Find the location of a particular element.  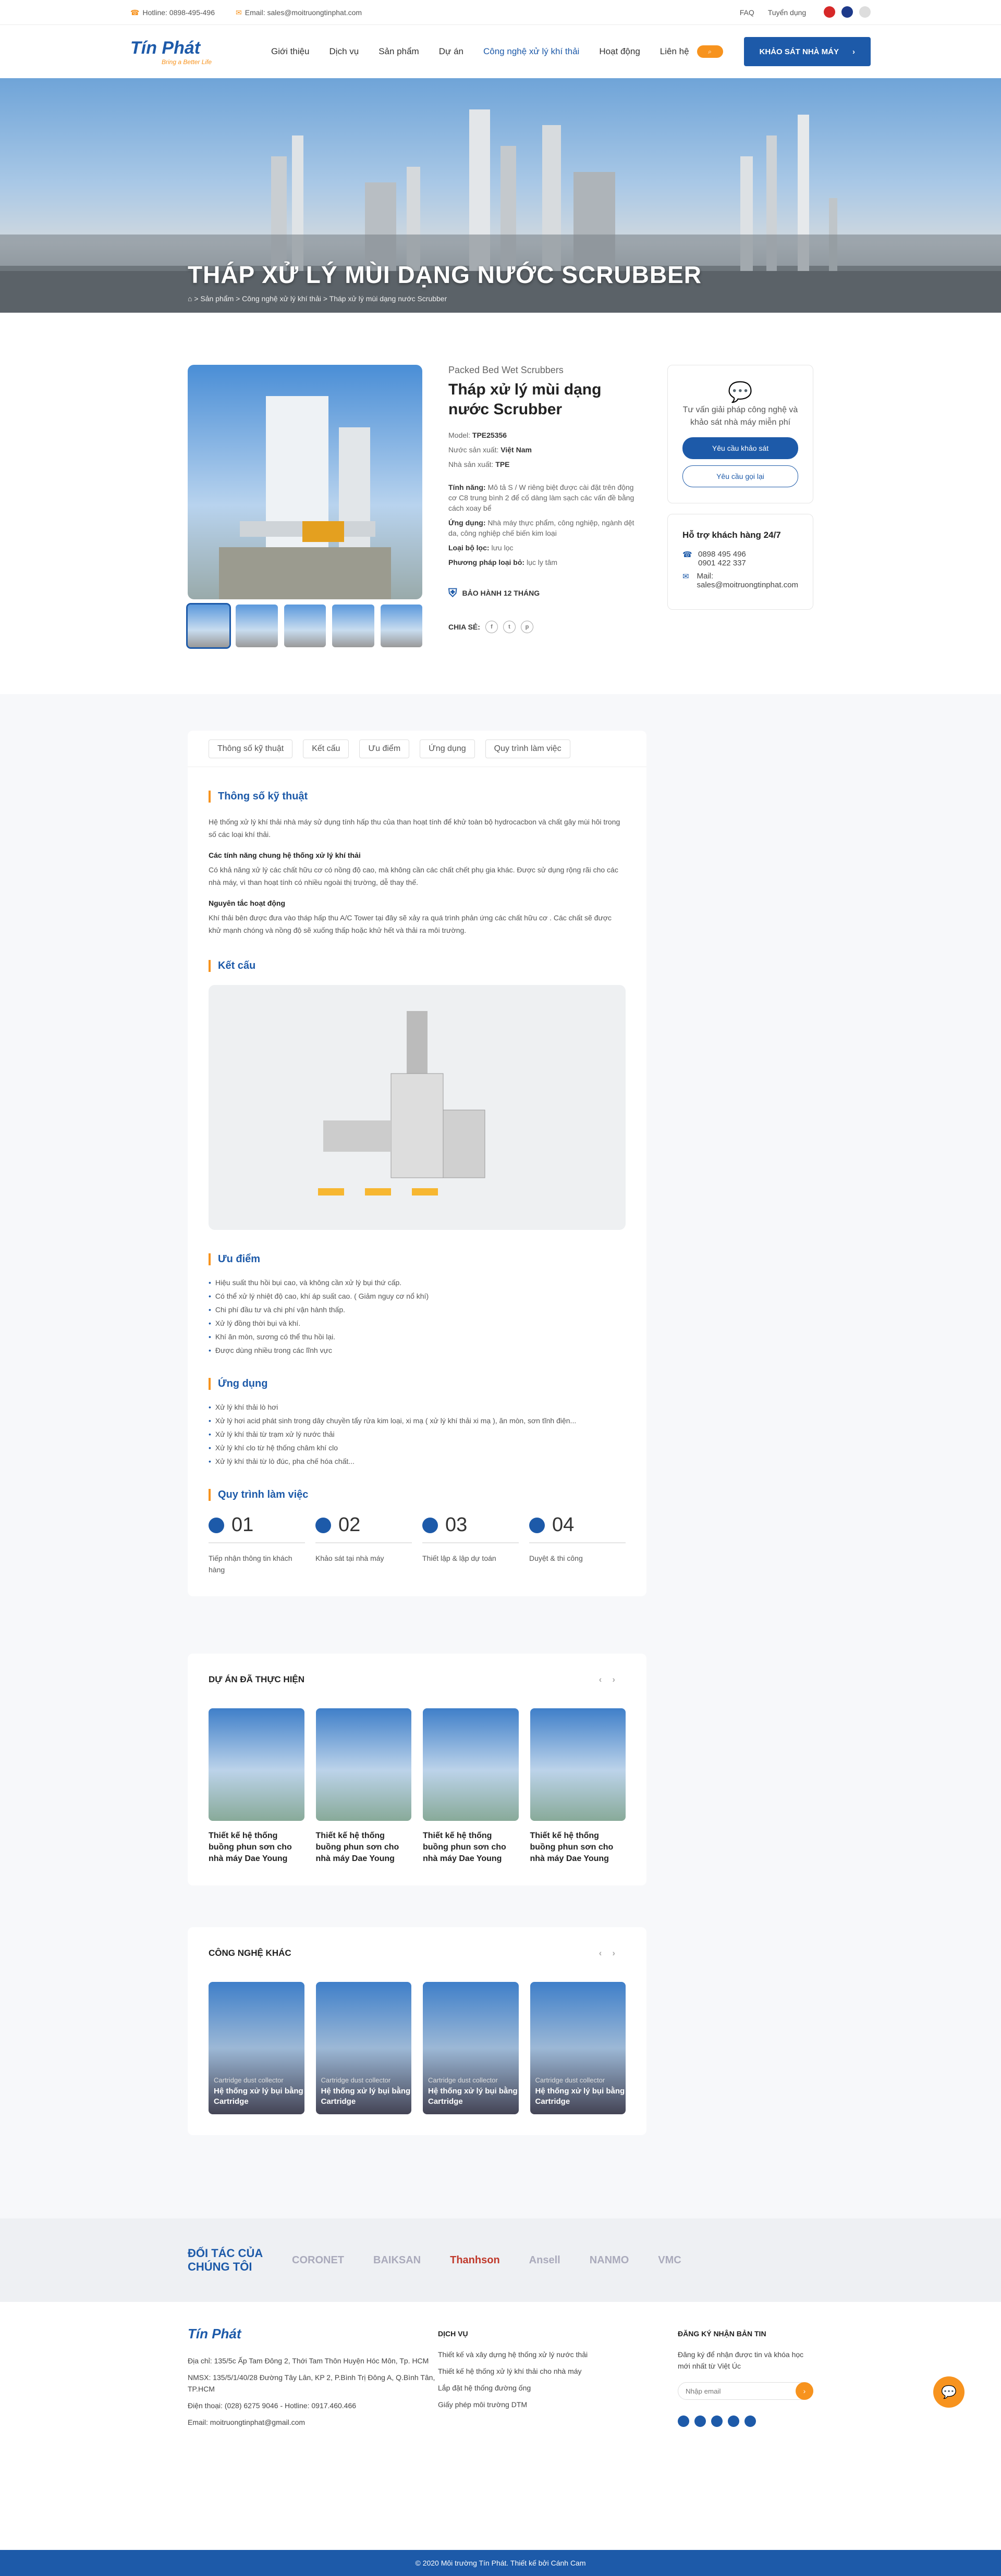

product-name: Tháp xử lý mùi dạng nước Scrubber is located at coordinates (525, 399).